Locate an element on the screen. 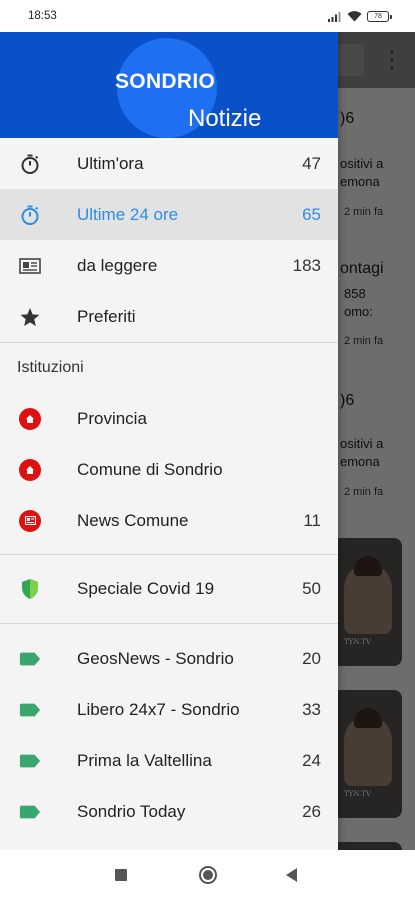 This screenshot has width=415, height=900. brand-subtitle: Notizie is located at coordinates (225, 118).